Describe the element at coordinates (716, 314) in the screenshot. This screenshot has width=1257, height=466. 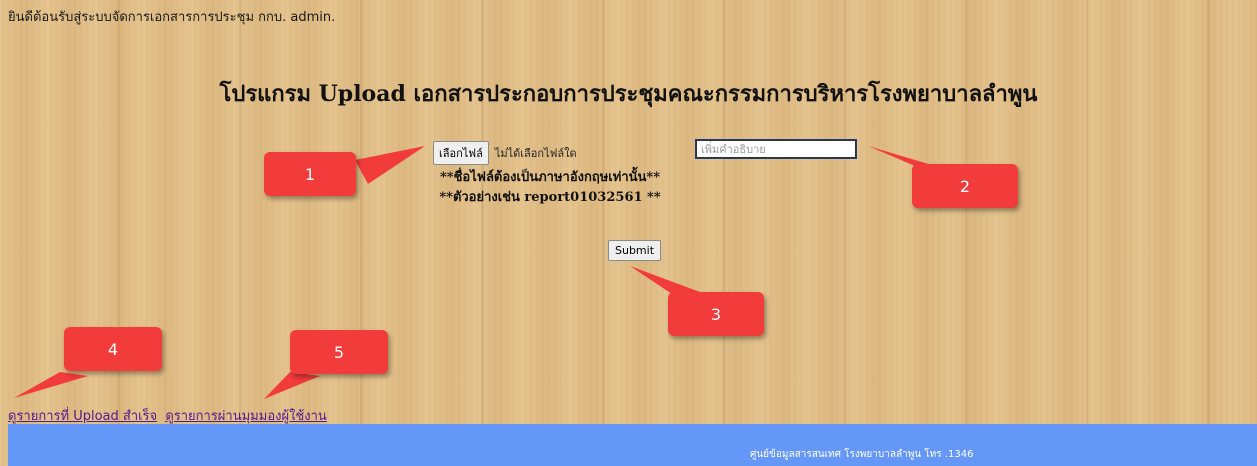
I see `callout-badge-3: 3` at that location.